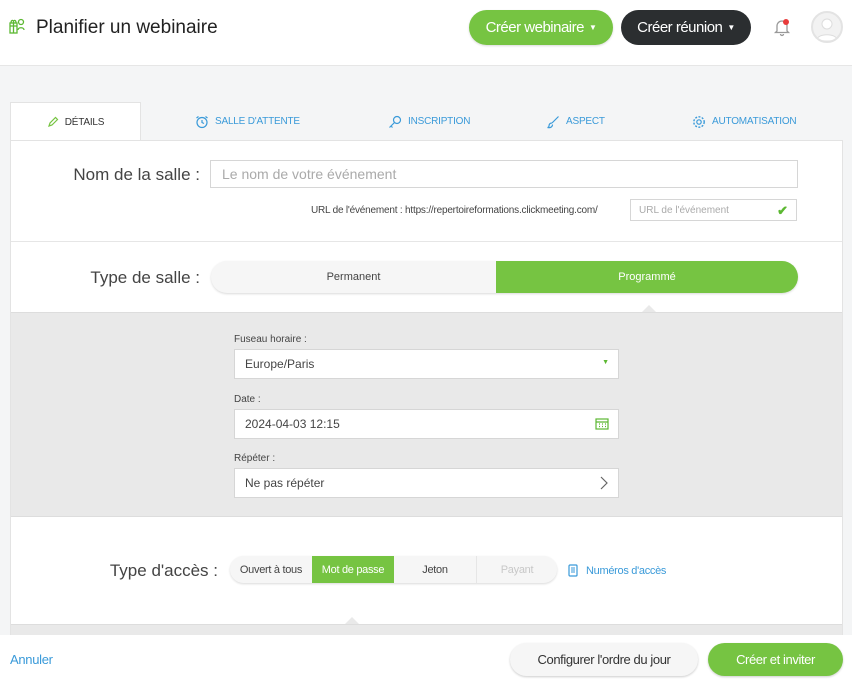  I want to click on event-url-placeholder: URL de l'événement, so click(684, 210).